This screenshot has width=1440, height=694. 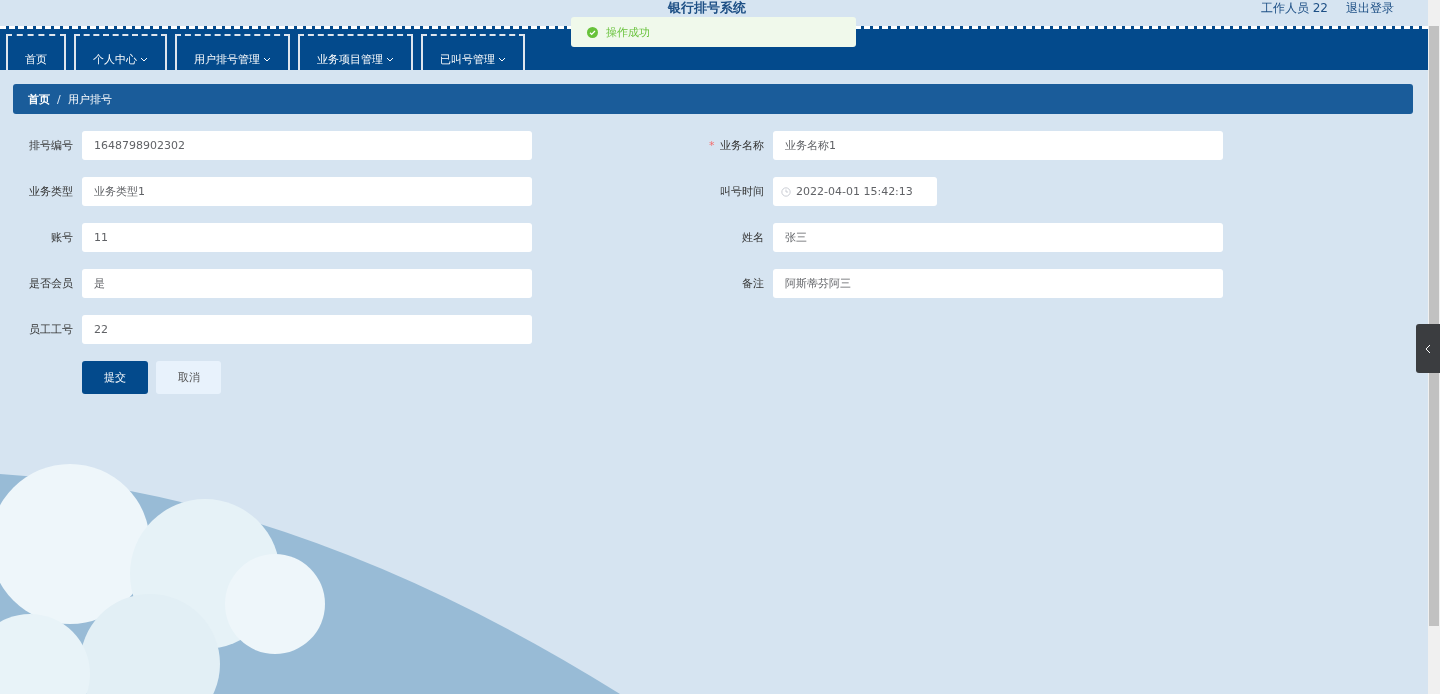 What do you see at coordinates (712, 145) in the screenshot?
I see `required-mark: *` at bounding box center [712, 145].